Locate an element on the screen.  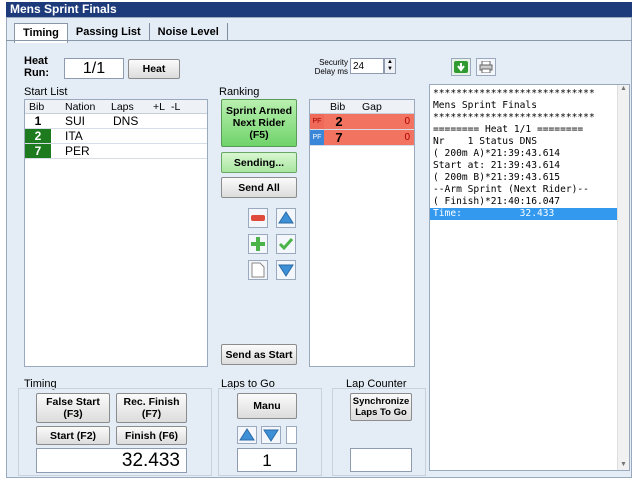
row-laps: DNS is located at coordinates (126, 121).